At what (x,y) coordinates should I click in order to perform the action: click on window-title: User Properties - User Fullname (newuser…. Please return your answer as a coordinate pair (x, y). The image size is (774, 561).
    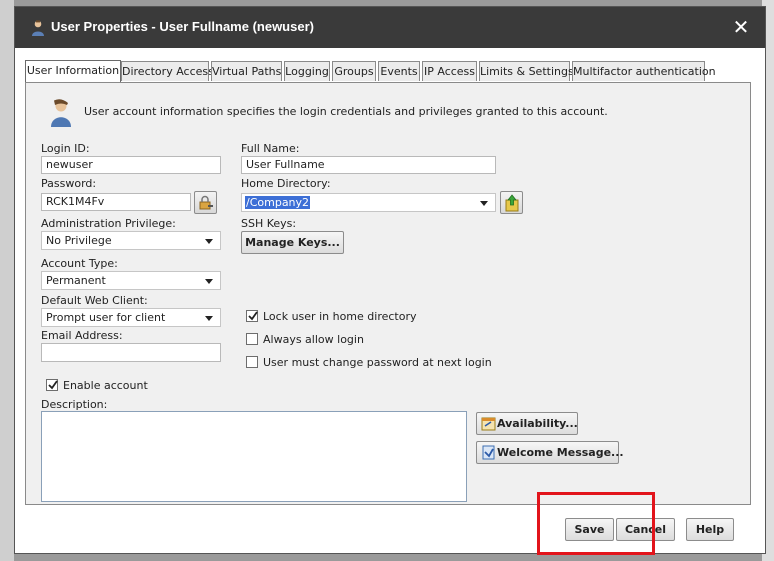
    Looking at the image, I should click on (182, 26).